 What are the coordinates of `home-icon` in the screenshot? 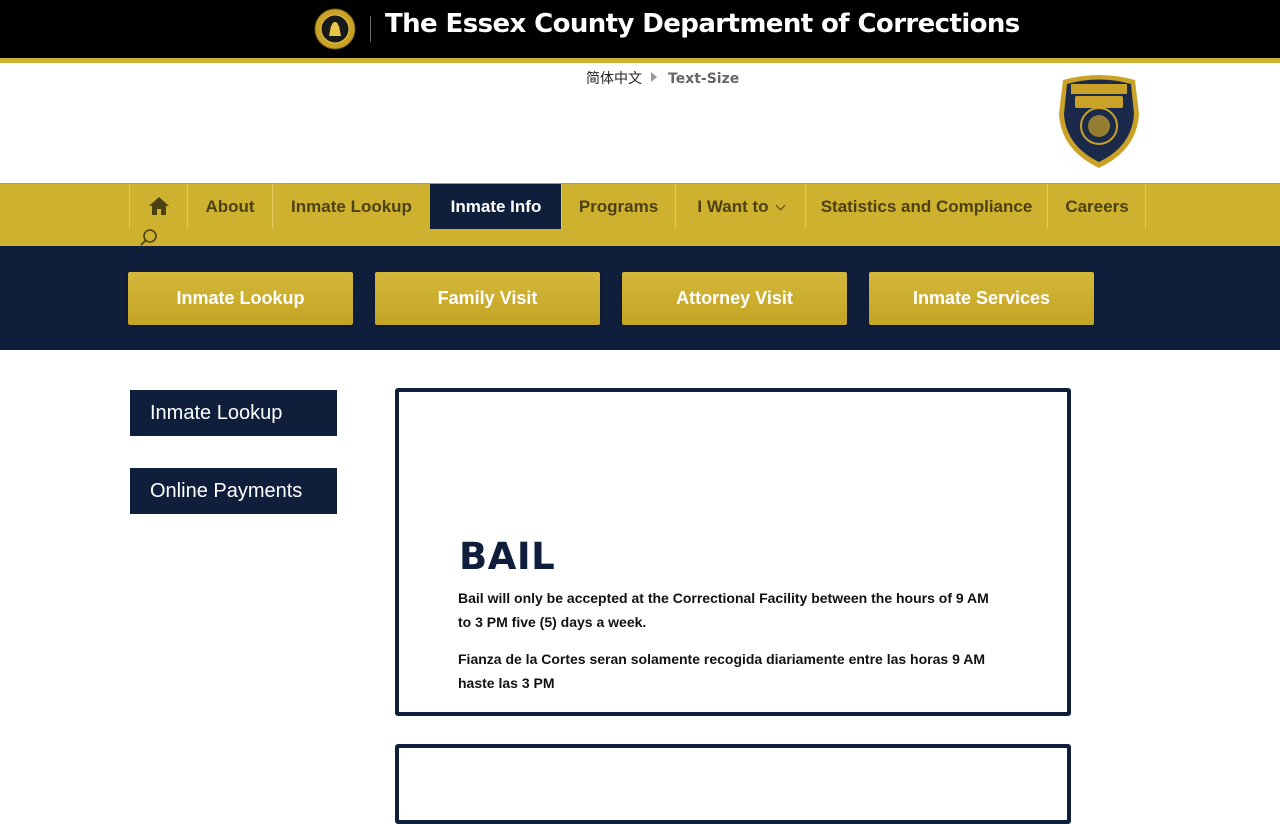 It's located at (158, 205).